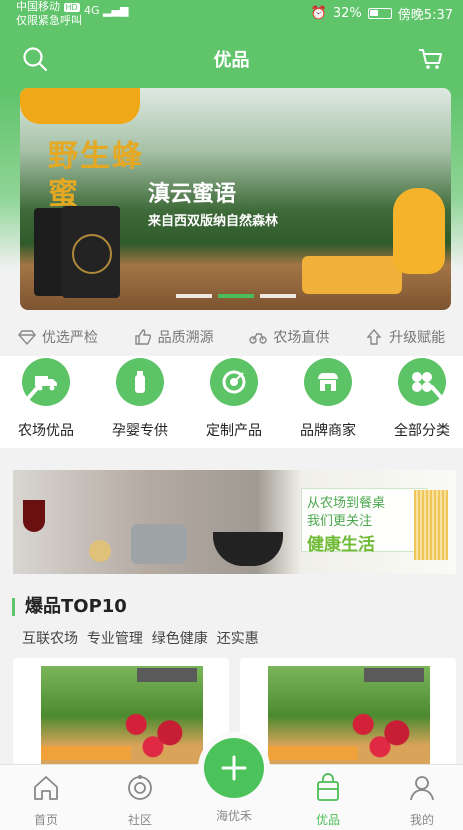  I want to click on honey-drip-decoration, so click(80, 106).